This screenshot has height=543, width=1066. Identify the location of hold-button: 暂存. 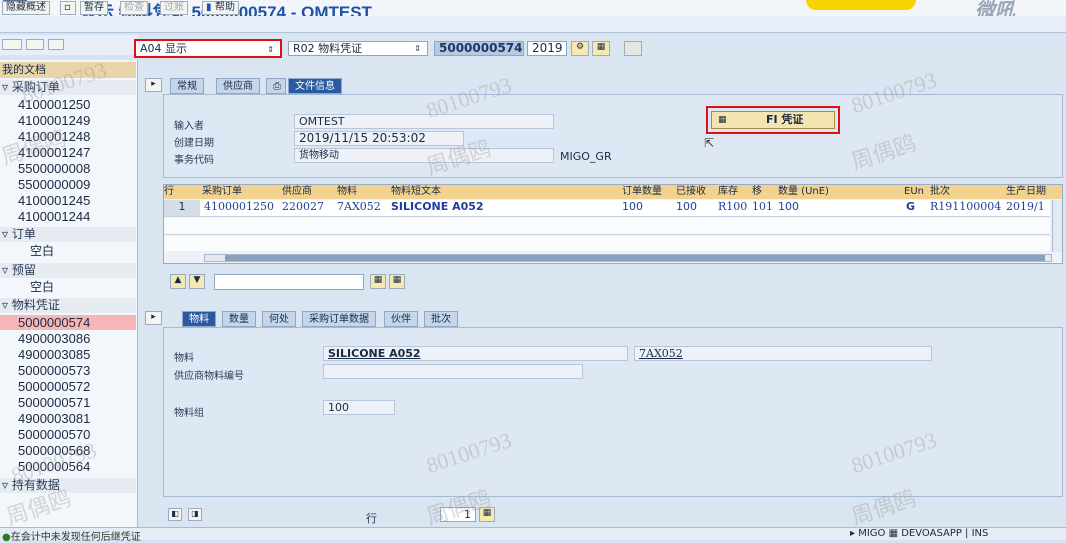
(94, 8).